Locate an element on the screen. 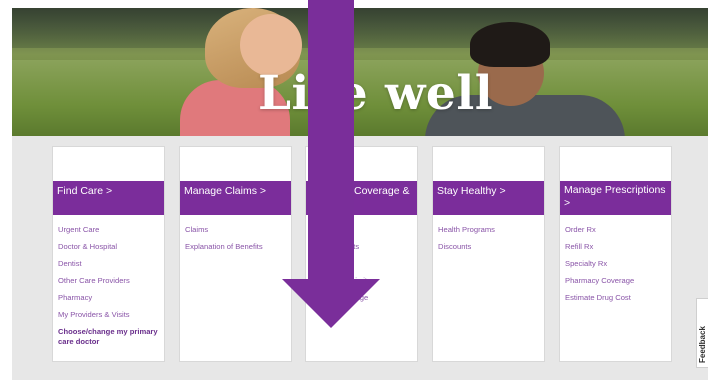 The height and width of the screenshot is (380, 708). card-manage-claims-links: Claims Explanation of Benefits is located at coordinates (237, 238).